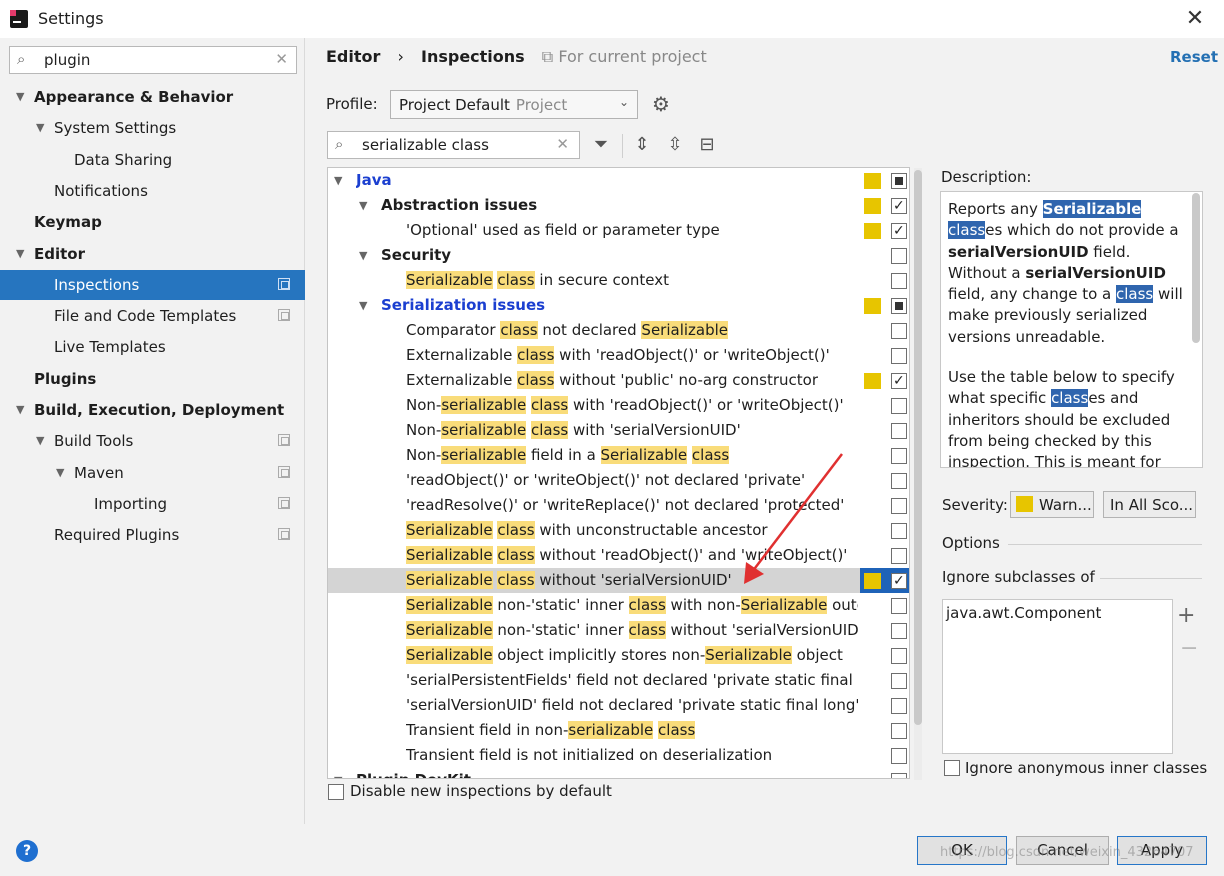  Describe the element at coordinates (1195, 19) in the screenshot. I see `close-window-icon: ✕` at that location.